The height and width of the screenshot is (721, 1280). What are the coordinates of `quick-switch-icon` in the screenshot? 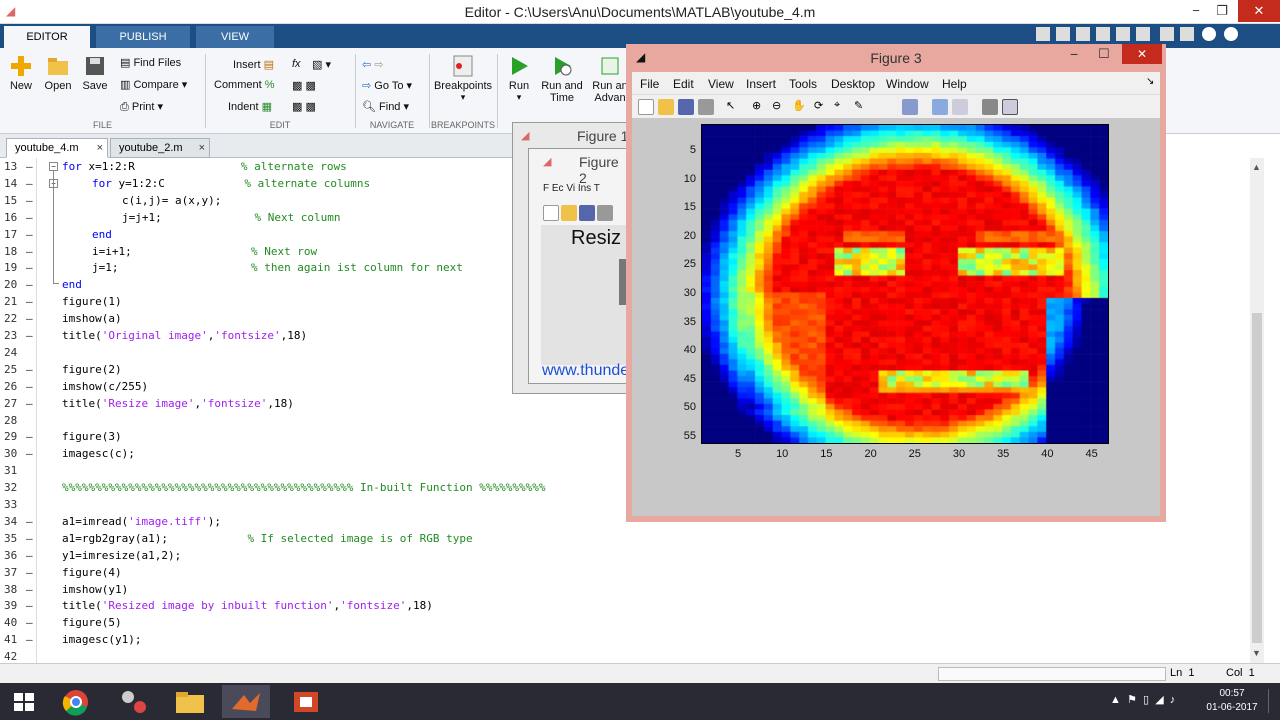 It's located at (1167, 34).